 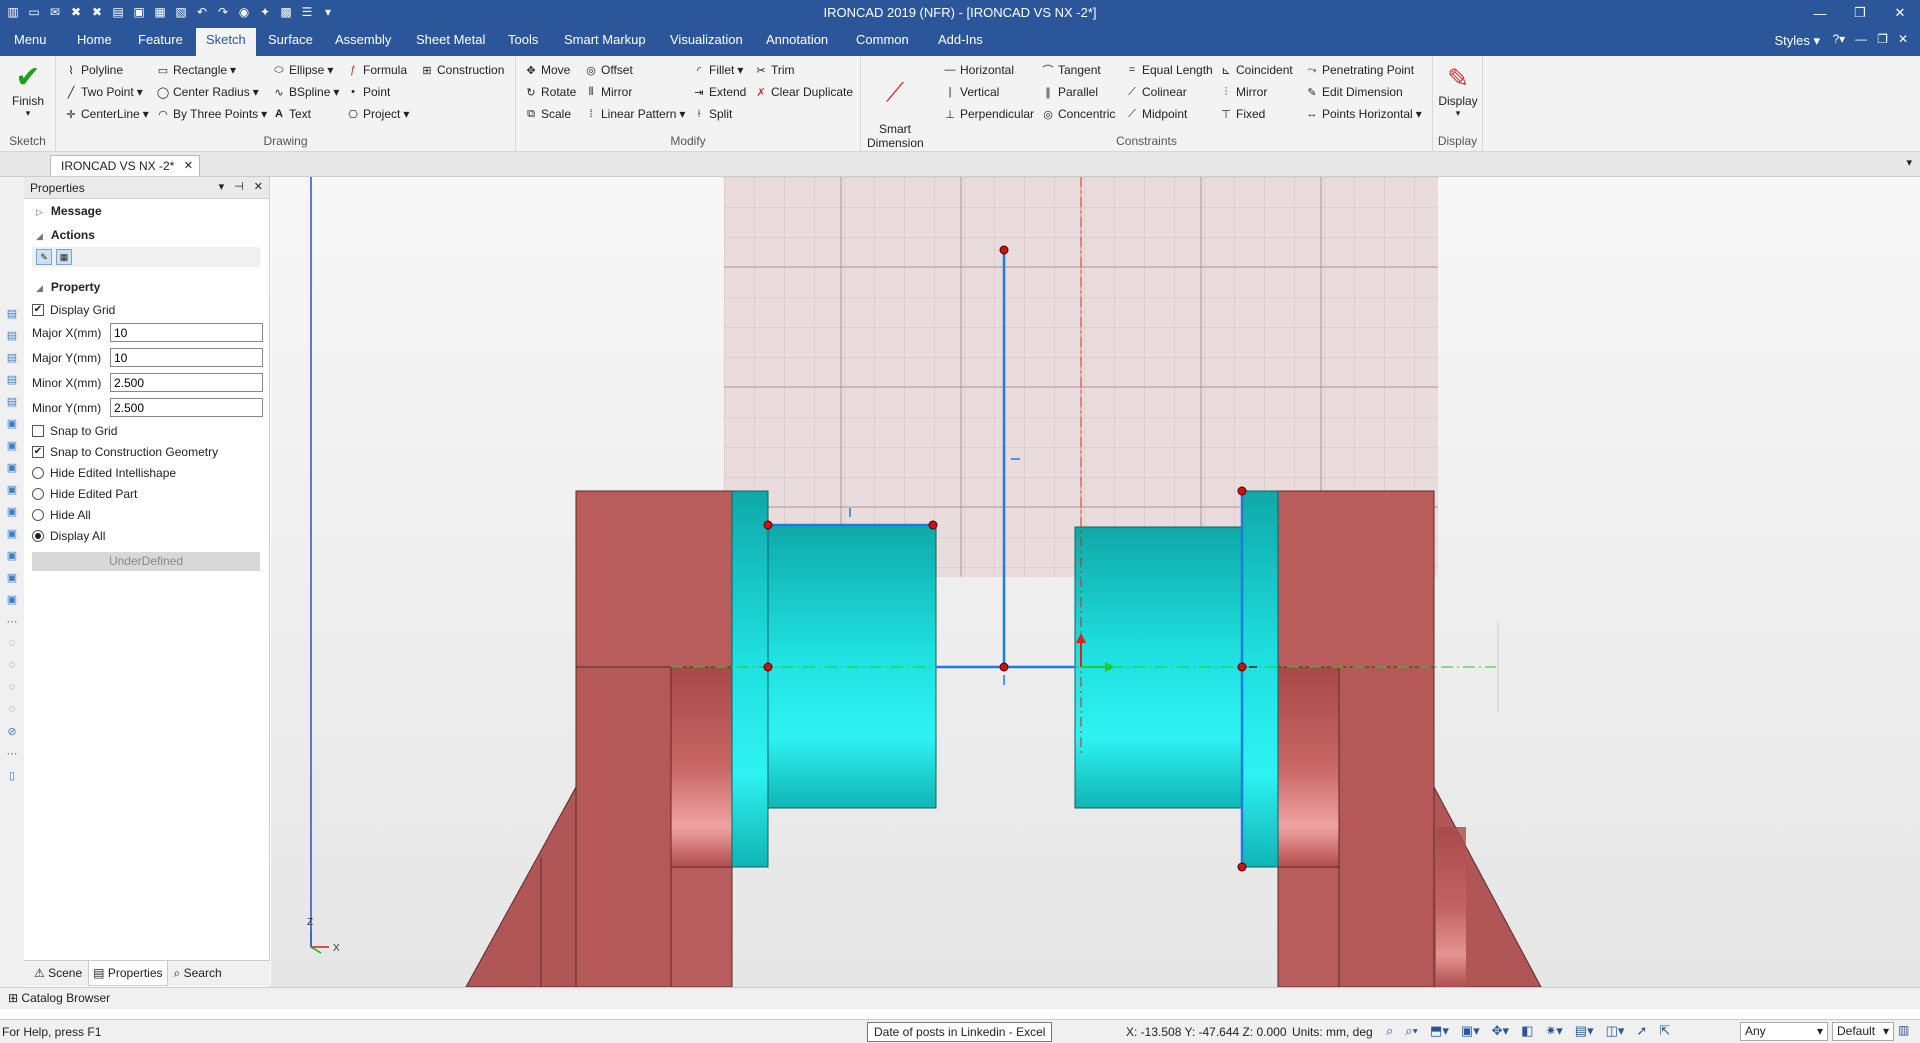 What do you see at coordinates (94, 39) in the screenshot?
I see `tab-home: Home` at bounding box center [94, 39].